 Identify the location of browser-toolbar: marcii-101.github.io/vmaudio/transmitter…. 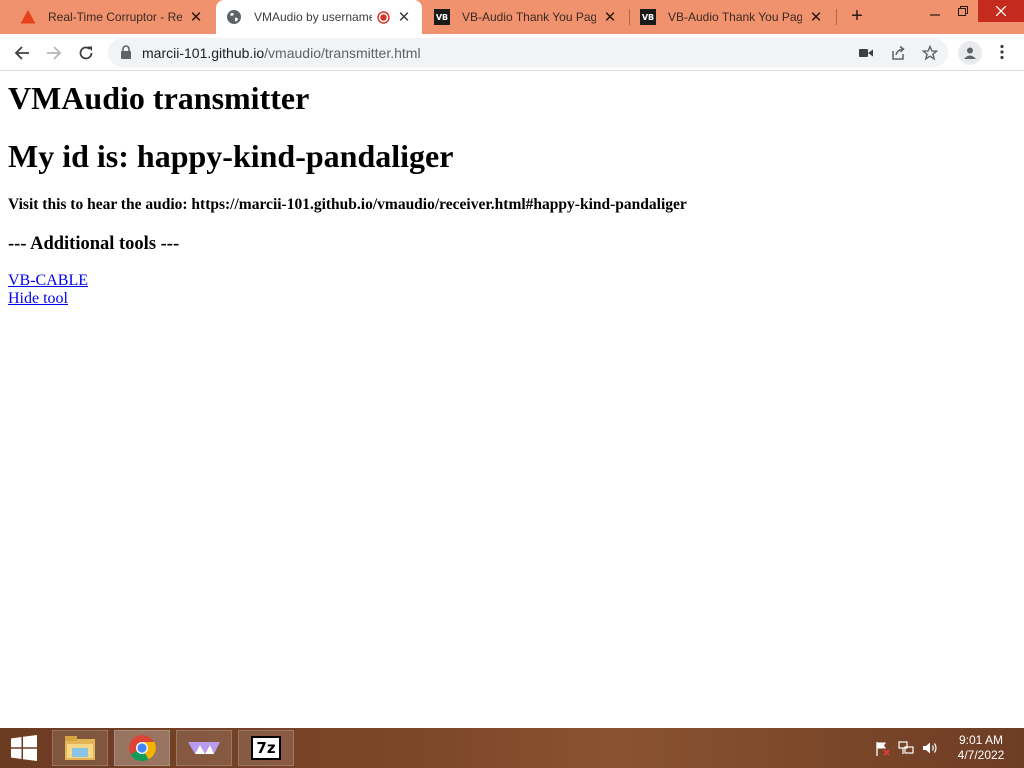
(512, 52).